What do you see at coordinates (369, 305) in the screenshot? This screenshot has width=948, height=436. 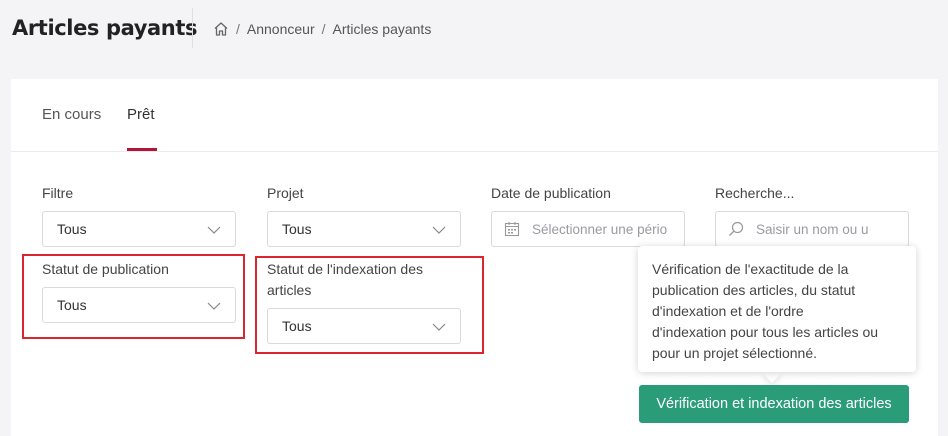 I see `highlight-box-statut-indexation` at bounding box center [369, 305].